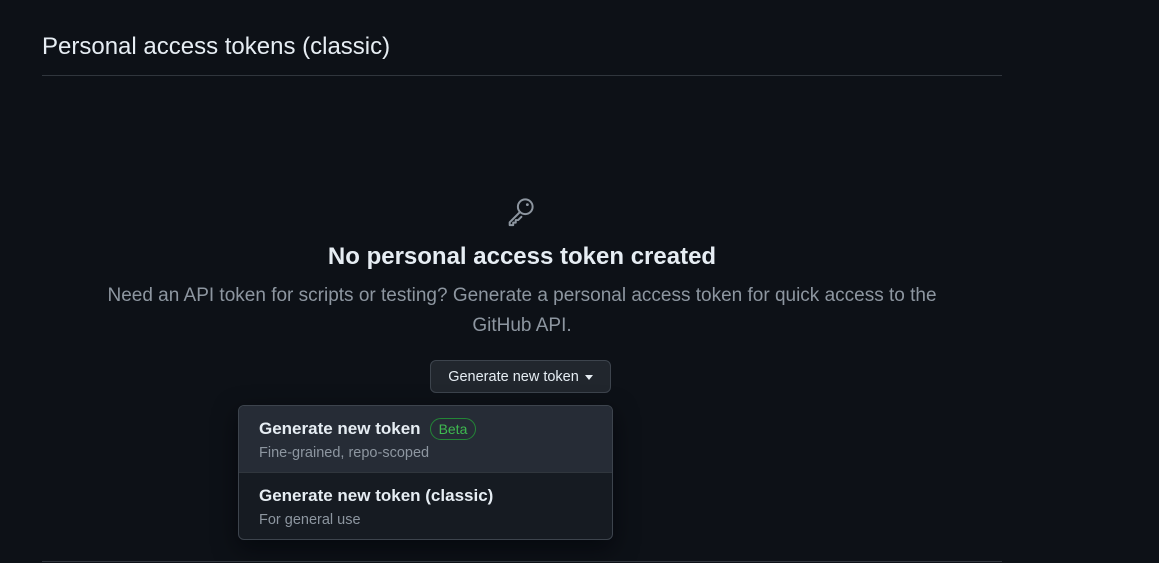  What do you see at coordinates (340, 428) in the screenshot?
I see `menu-item-title: Generate new token` at bounding box center [340, 428].